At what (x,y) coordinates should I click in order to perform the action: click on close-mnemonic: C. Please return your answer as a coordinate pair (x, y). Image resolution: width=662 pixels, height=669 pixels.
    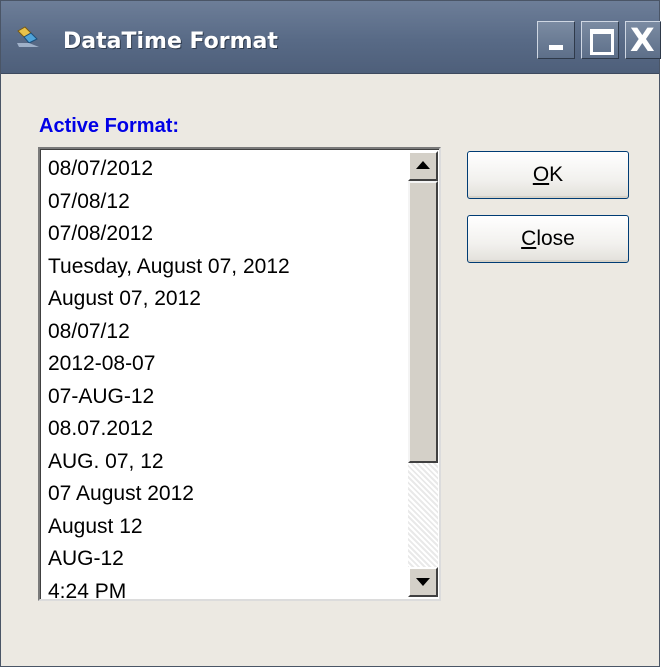
    Looking at the image, I should click on (529, 238).